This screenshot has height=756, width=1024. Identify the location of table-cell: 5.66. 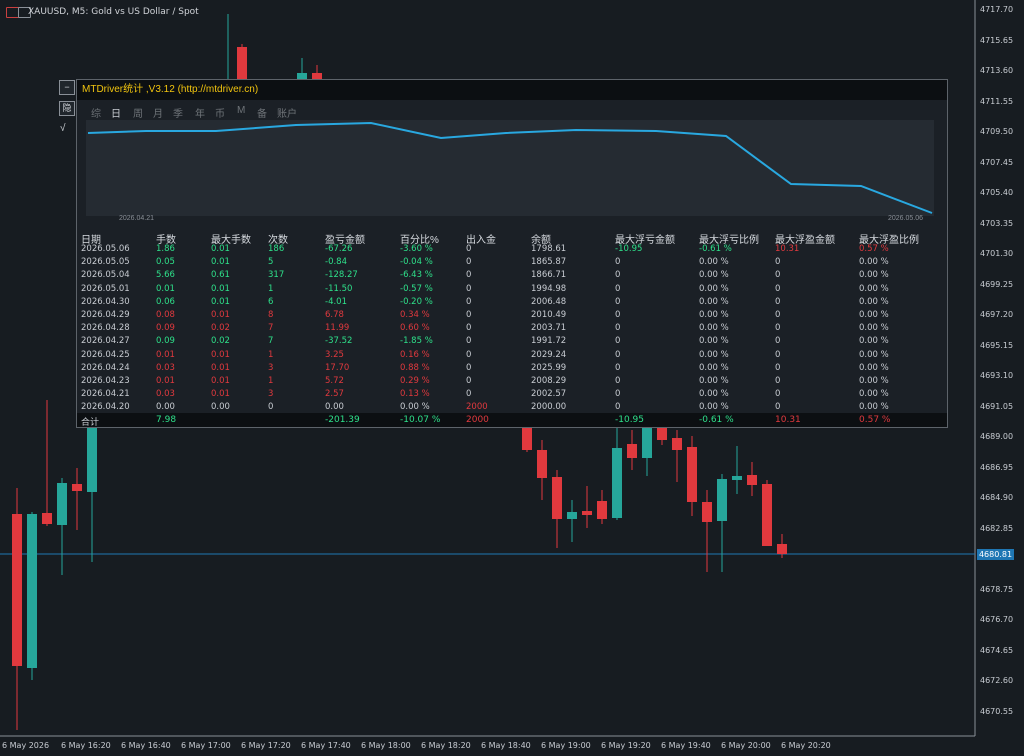
(165, 275).